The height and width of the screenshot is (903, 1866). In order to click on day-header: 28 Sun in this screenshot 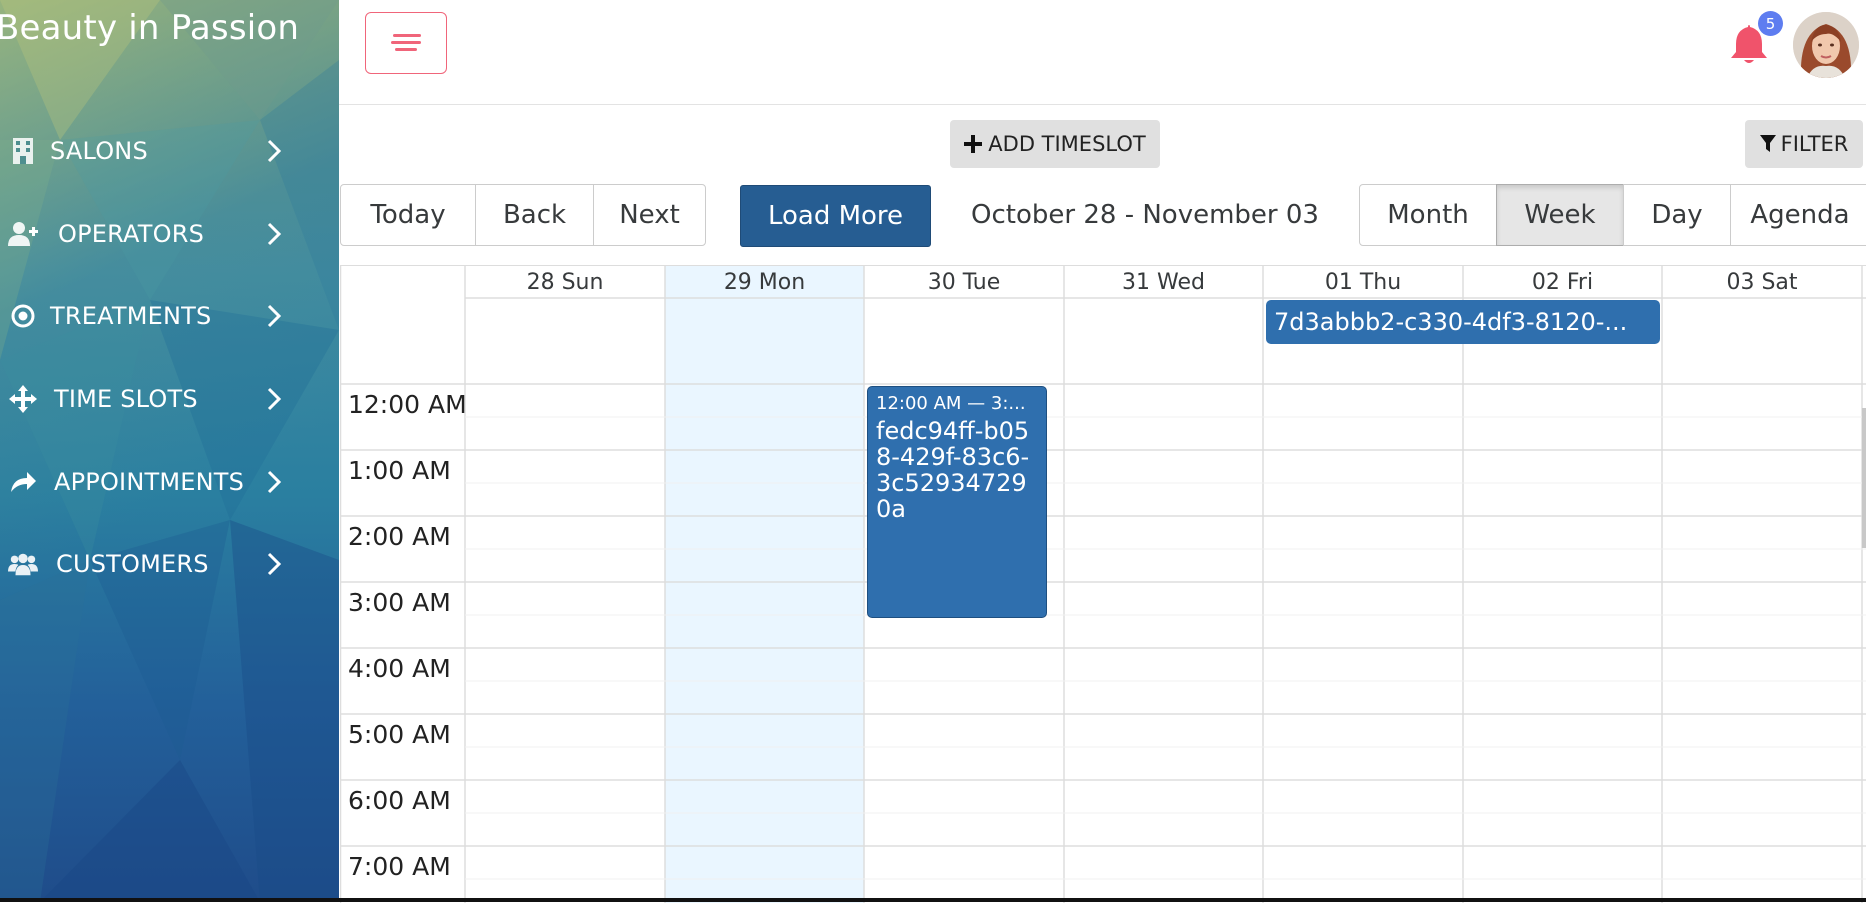, I will do `click(565, 282)`.